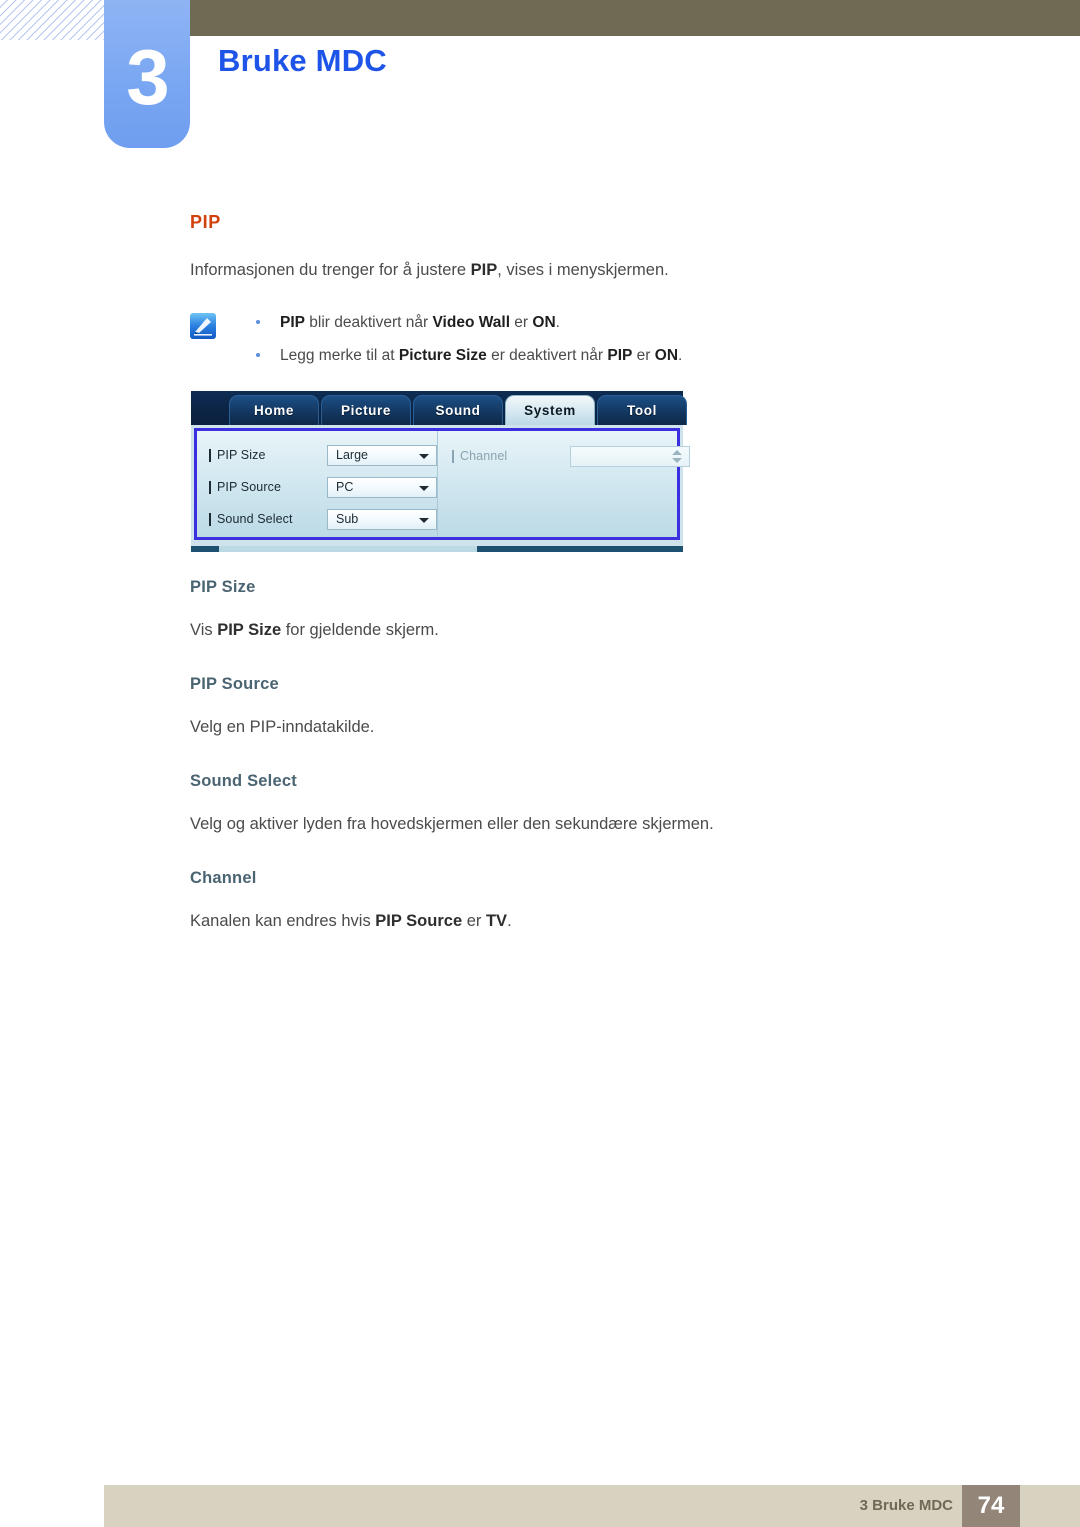  Describe the element at coordinates (347, 519) in the screenshot. I see `sound-select-value: Sub` at that location.